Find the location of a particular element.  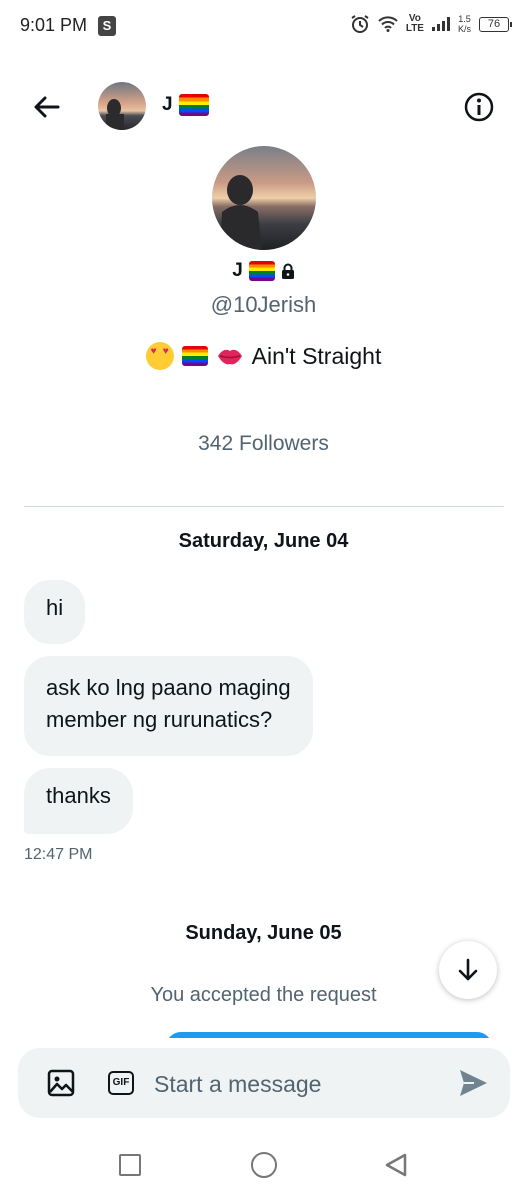

scroll-down-button is located at coordinates (468, 970).